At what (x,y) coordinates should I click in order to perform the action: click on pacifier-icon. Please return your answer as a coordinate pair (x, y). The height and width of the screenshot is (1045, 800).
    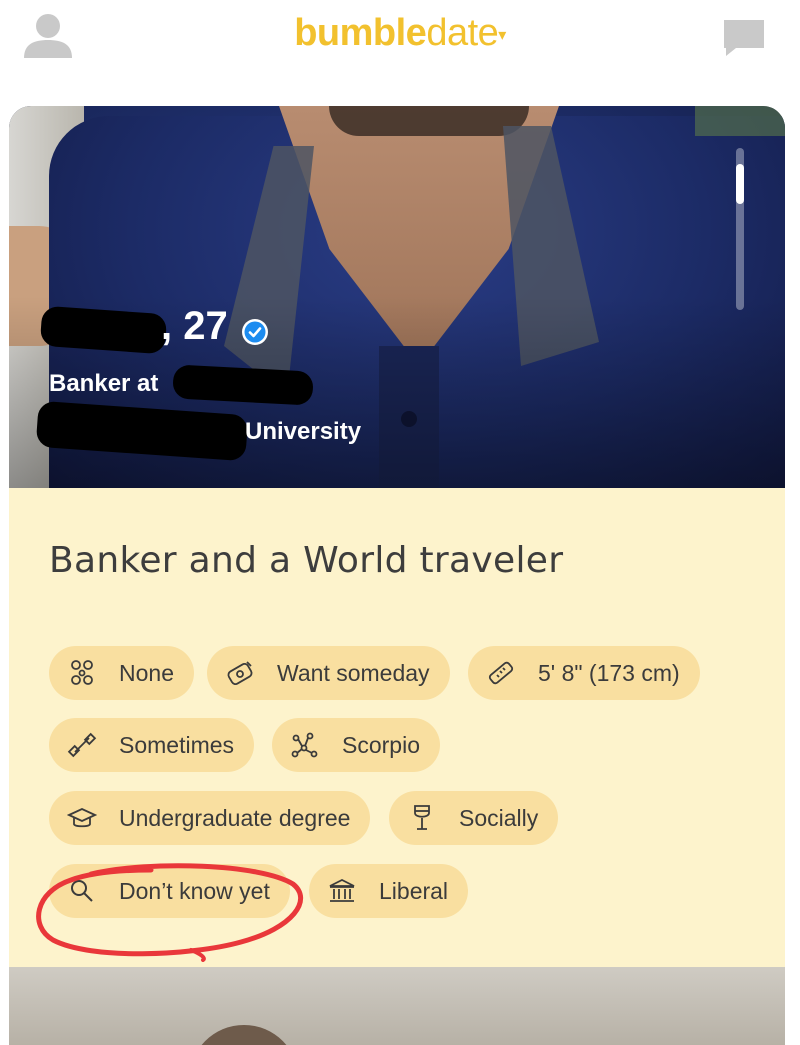
    Looking at the image, I should click on (240, 673).